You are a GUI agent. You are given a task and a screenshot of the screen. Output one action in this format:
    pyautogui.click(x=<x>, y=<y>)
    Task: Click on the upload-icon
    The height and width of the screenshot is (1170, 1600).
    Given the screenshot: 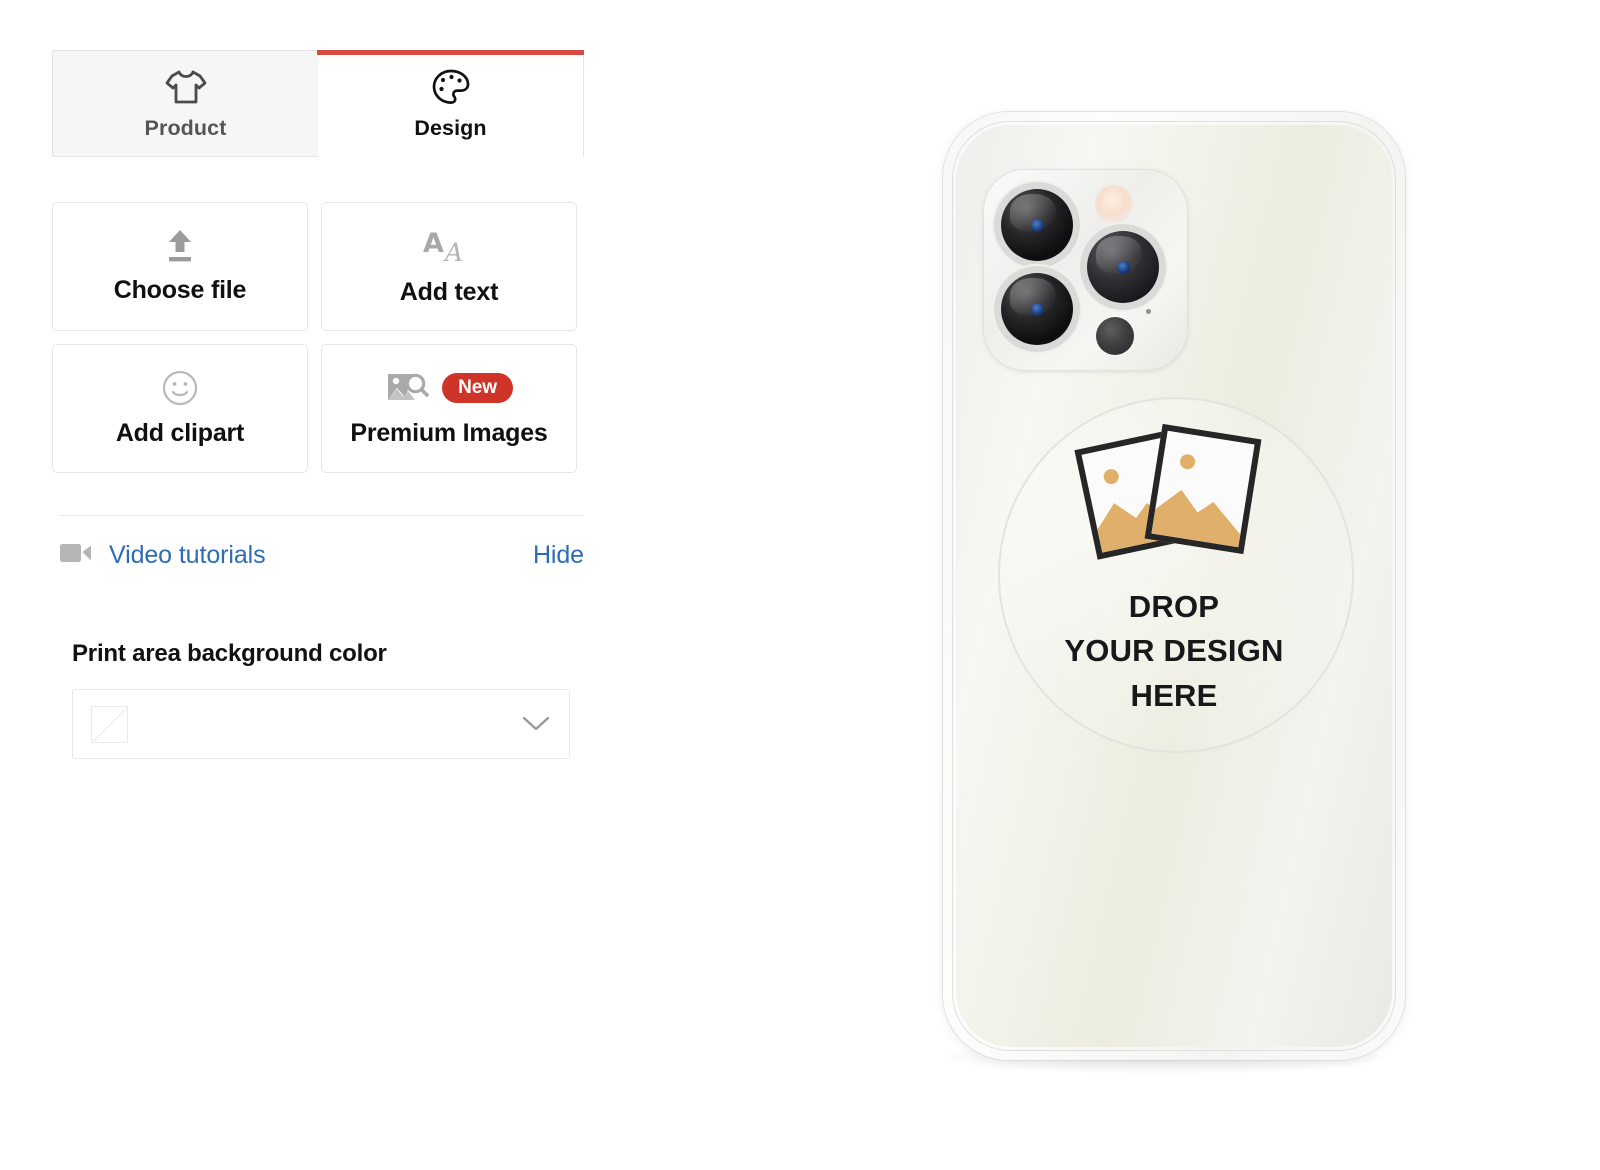 What is the action you would take?
    pyautogui.click(x=180, y=246)
    